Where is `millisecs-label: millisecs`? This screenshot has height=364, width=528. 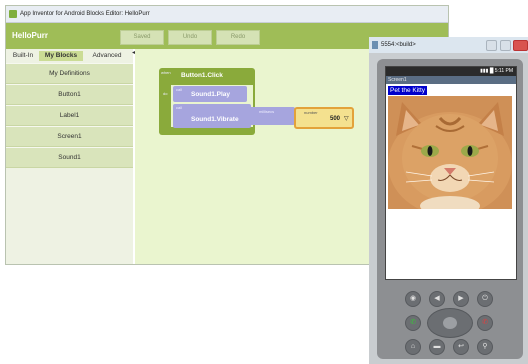 millisecs-label: millisecs is located at coordinates (267, 111).